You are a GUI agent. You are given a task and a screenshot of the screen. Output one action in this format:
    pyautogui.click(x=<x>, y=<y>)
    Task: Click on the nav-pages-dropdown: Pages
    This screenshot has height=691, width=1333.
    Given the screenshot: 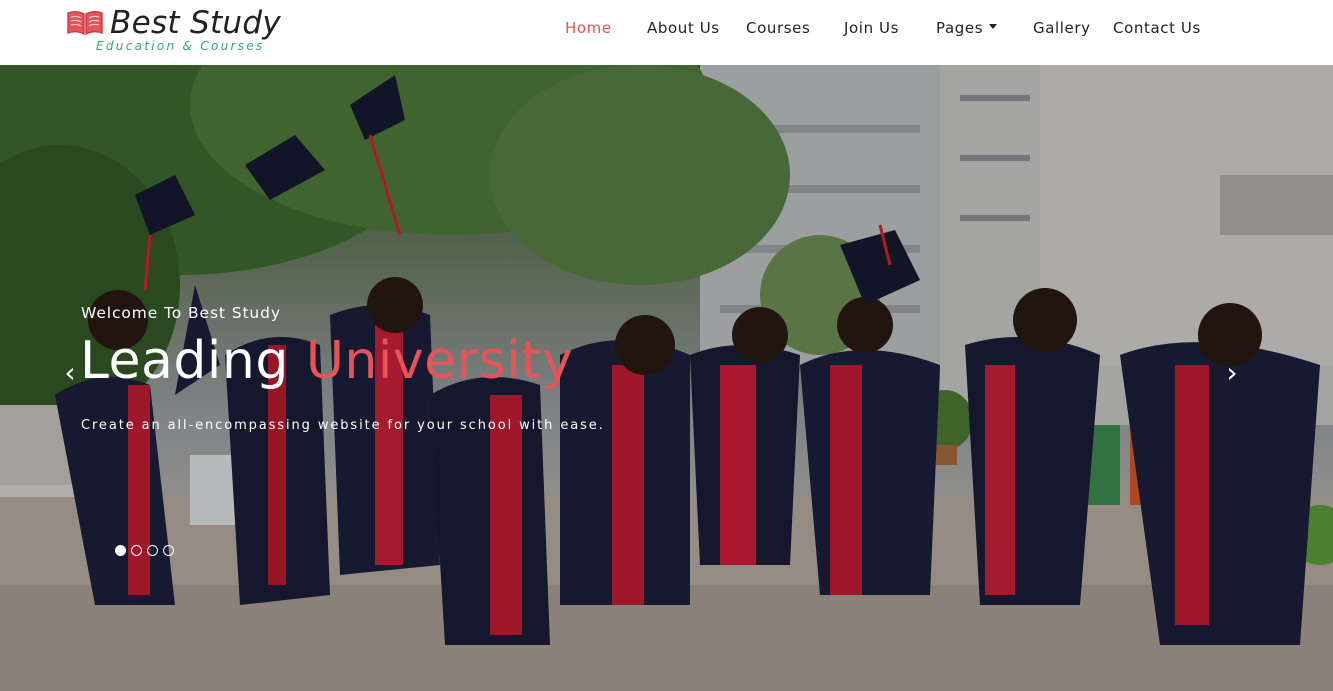 What is the action you would take?
    pyautogui.click(x=967, y=28)
    